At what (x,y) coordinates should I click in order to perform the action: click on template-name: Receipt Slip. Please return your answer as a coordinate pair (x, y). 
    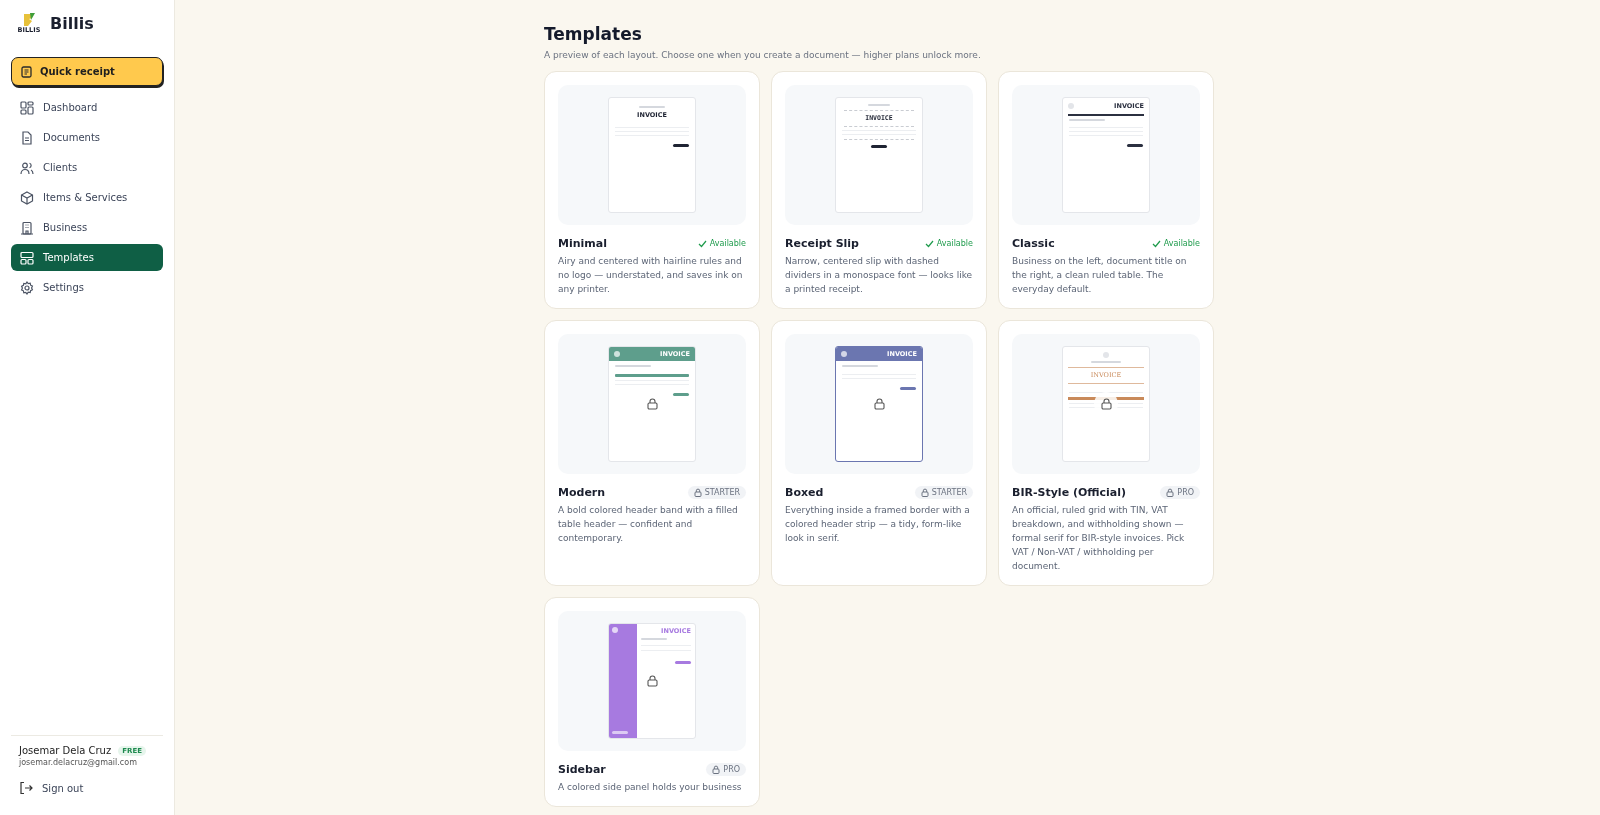
    Looking at the image, I should click on (822, 243).